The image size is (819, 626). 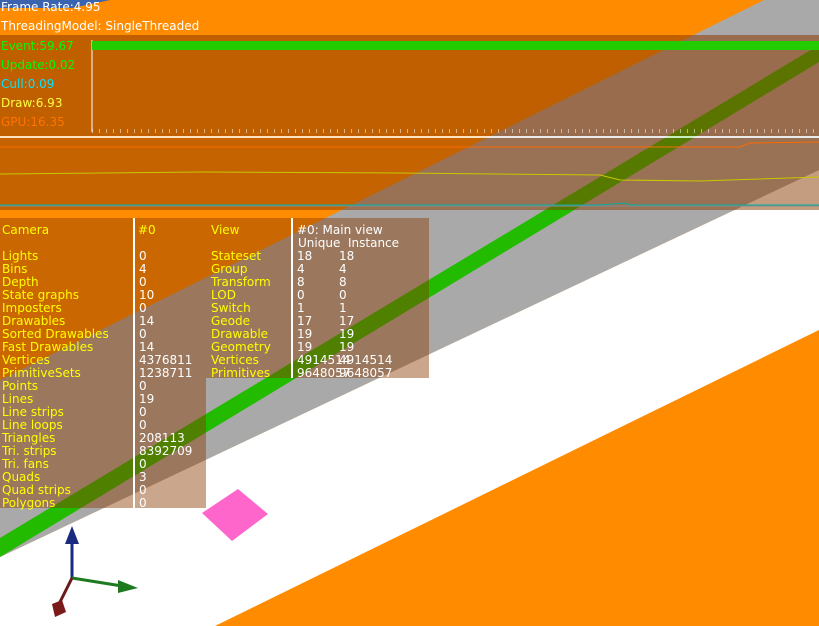 What do you see at coordinates (147, 399) in the screenshot?
I see `camera-stat-value: 19` at bounding box center [147, 399].